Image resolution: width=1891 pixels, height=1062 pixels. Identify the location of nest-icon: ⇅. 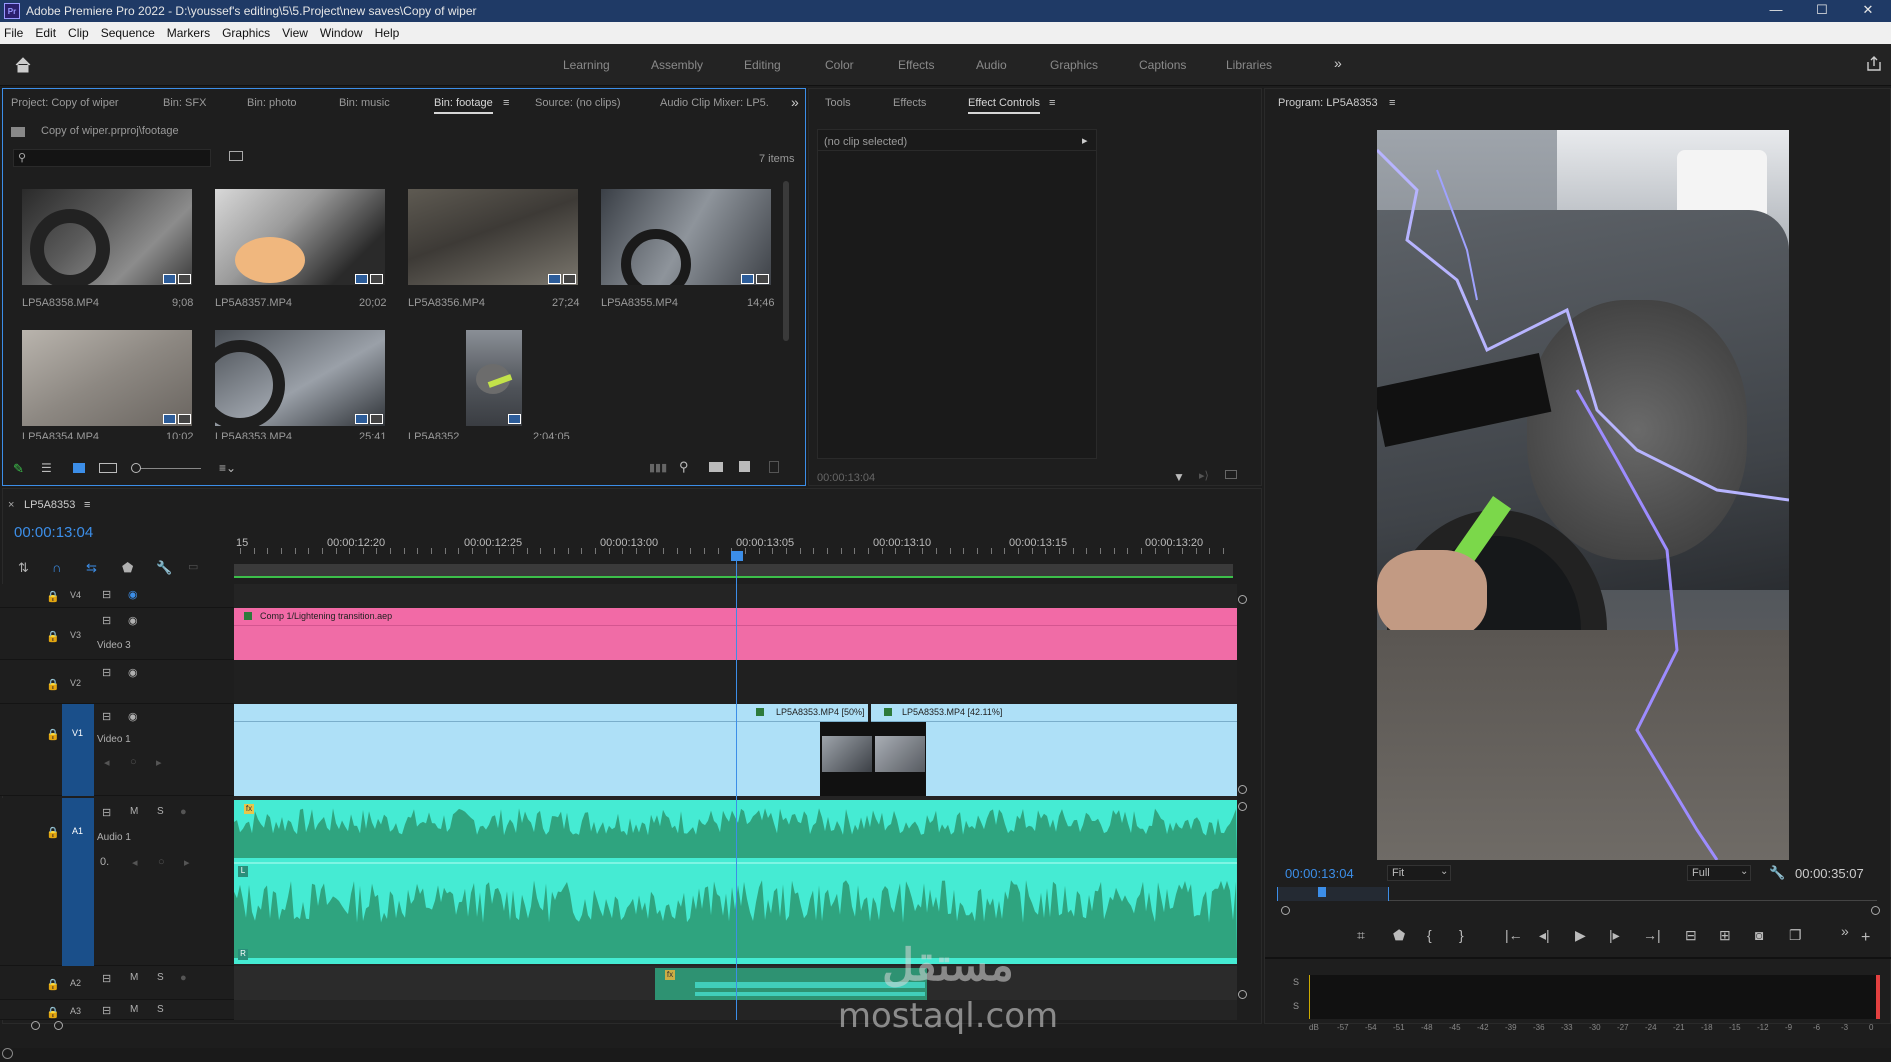
(23, 568).